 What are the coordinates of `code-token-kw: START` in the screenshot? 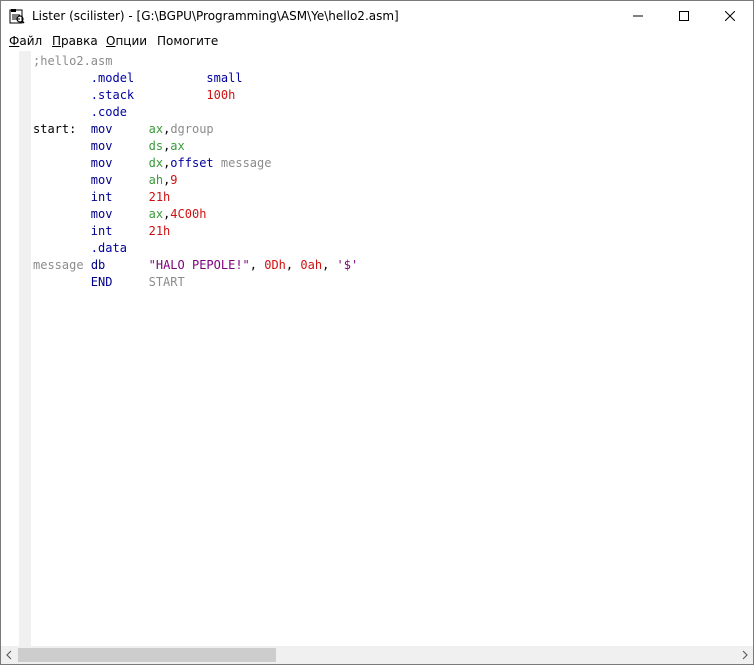 It's located at (166, 282).